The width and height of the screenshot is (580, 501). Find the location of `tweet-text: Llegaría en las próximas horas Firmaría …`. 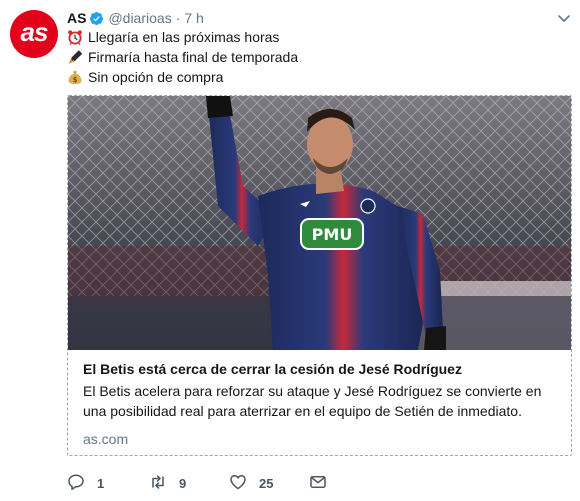

tweet-text: Llegaría en las próximas horas Firmaría … is located at coordinates (182, 57).